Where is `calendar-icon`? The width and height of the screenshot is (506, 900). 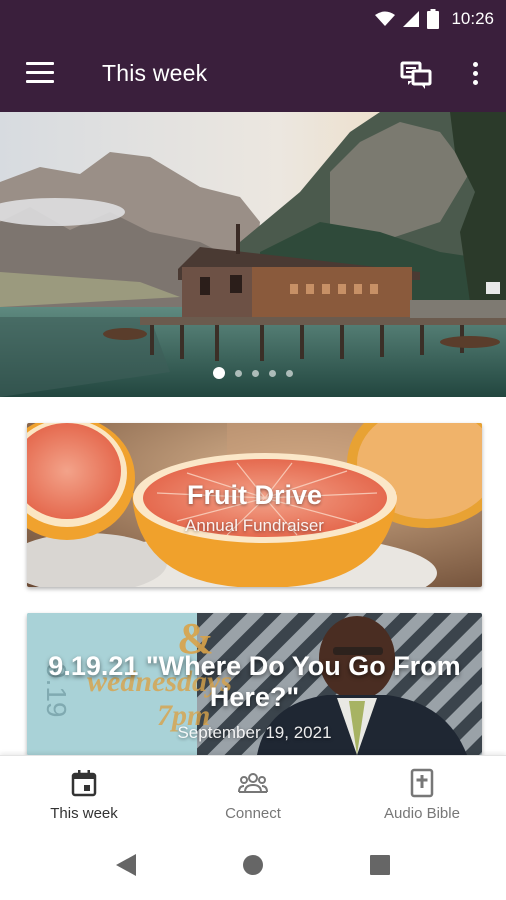
calendar-icon is located at coordinates (84, 783).